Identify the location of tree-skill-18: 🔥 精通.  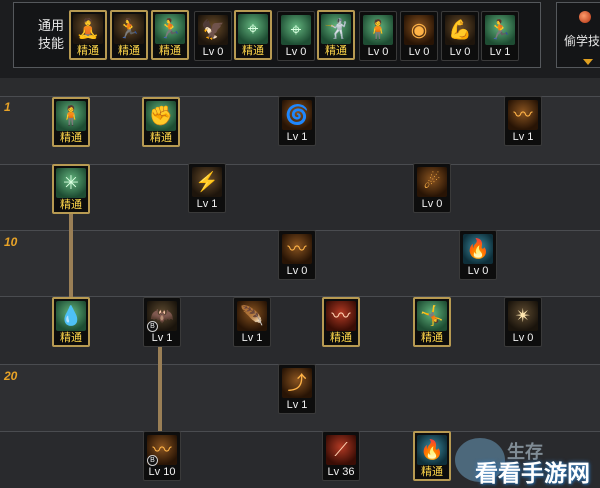
(432, 456).